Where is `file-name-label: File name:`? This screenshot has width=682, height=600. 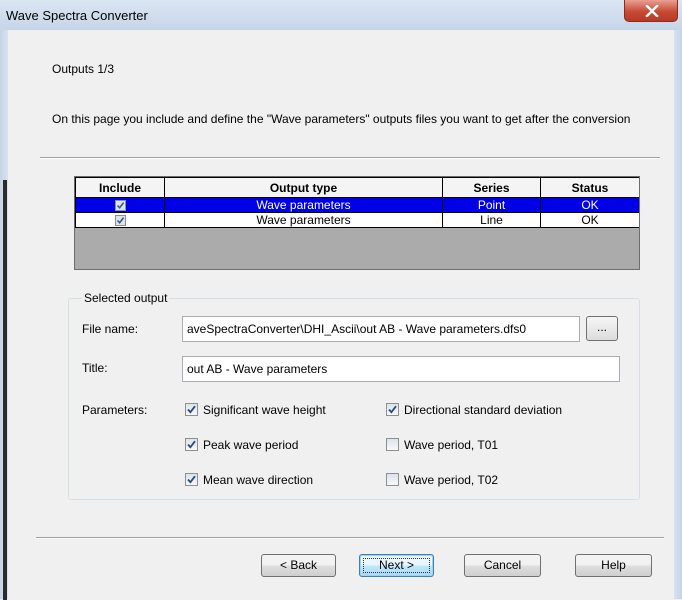 file-name-label: File name: is located at coordinates (110, 329).